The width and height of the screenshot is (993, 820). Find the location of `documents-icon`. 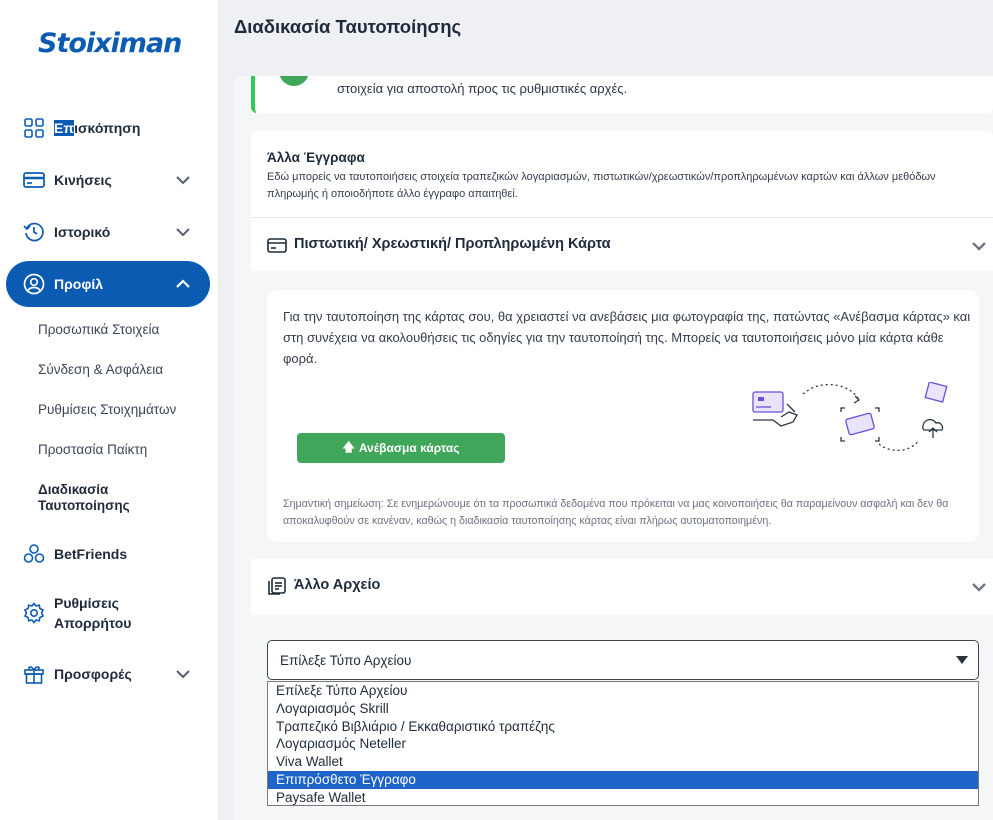

documents-icon is located at coordinates (277, 586).